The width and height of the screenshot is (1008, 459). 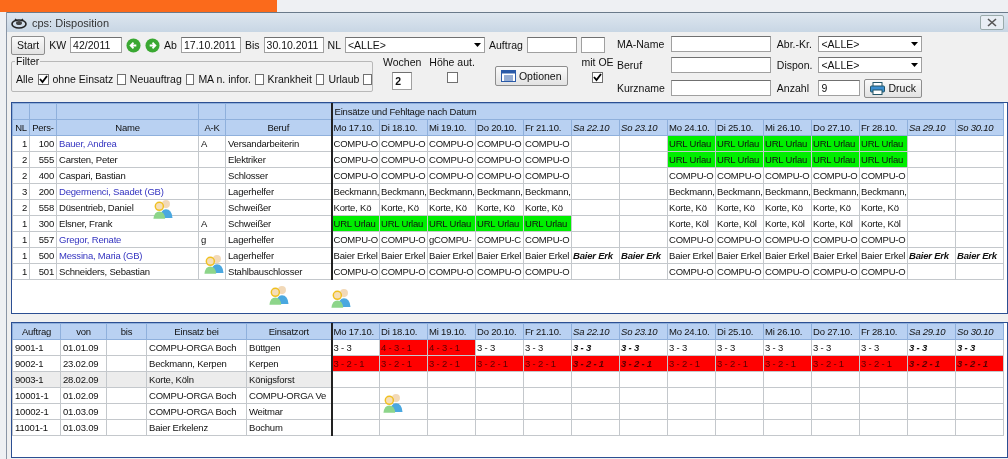 What do you see at coordinates (126, 331) in the screenshot?
I see `column-header: bis` at bounding box center [126, 331].